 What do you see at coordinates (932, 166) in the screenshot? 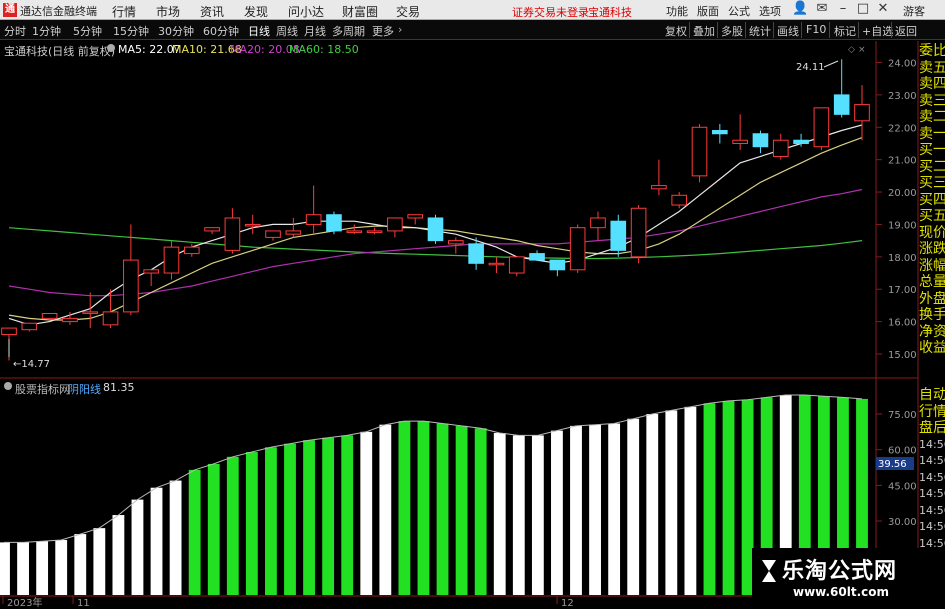
I see `quote-panel-label: 买二` at bounding box center [932, 166].